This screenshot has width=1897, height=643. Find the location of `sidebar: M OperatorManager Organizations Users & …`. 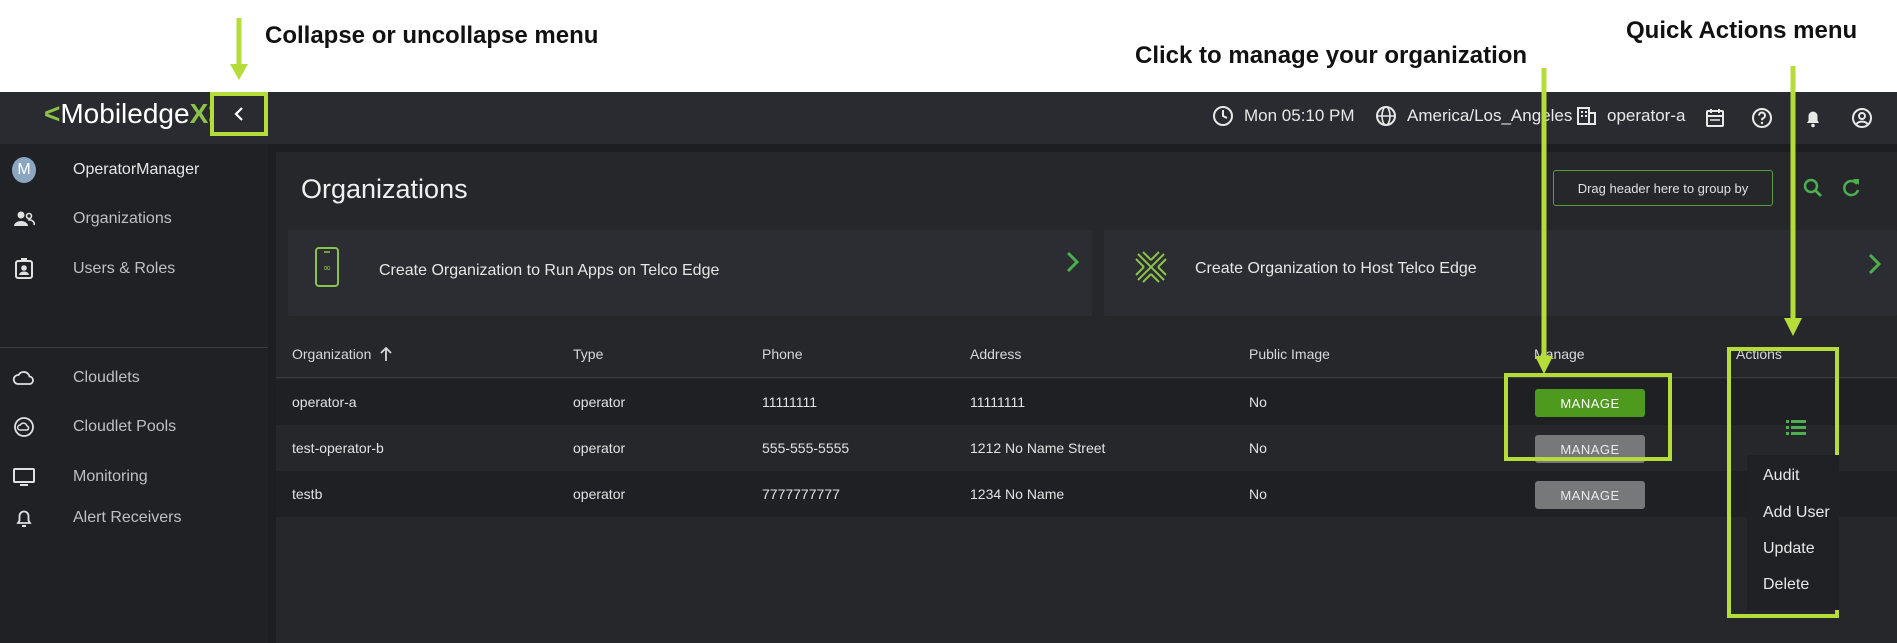

sidebar: M OperatorManager Organizations Users & … is located at coordinates (134, 393).